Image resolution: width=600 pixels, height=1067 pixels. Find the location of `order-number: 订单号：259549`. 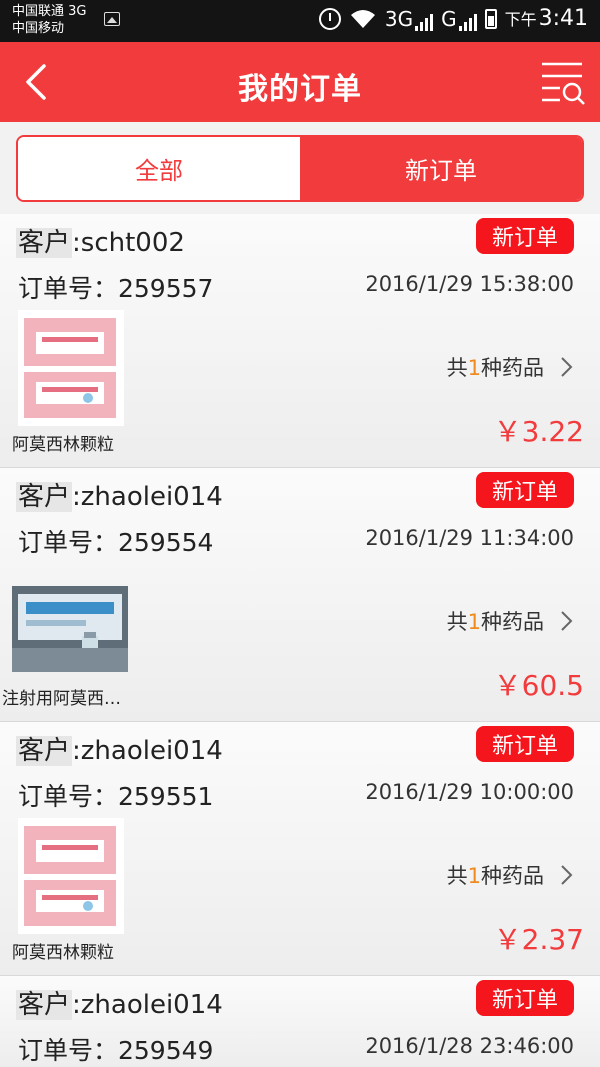

order-number: 订单号：259549 is located at coordinates (116, 1050).